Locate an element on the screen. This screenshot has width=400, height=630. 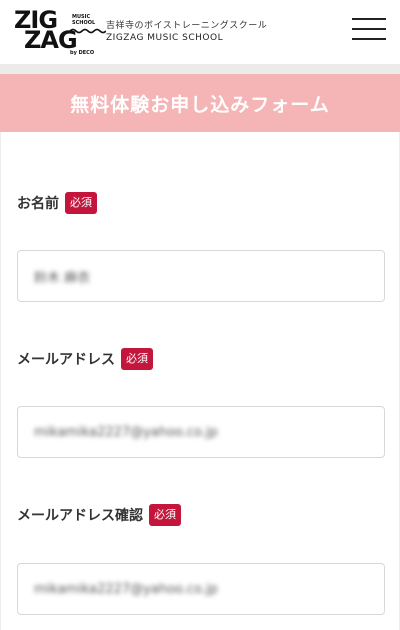
school-name: ZIGZAG MUSIC SCHOOL is located at coordinates (165, 38).